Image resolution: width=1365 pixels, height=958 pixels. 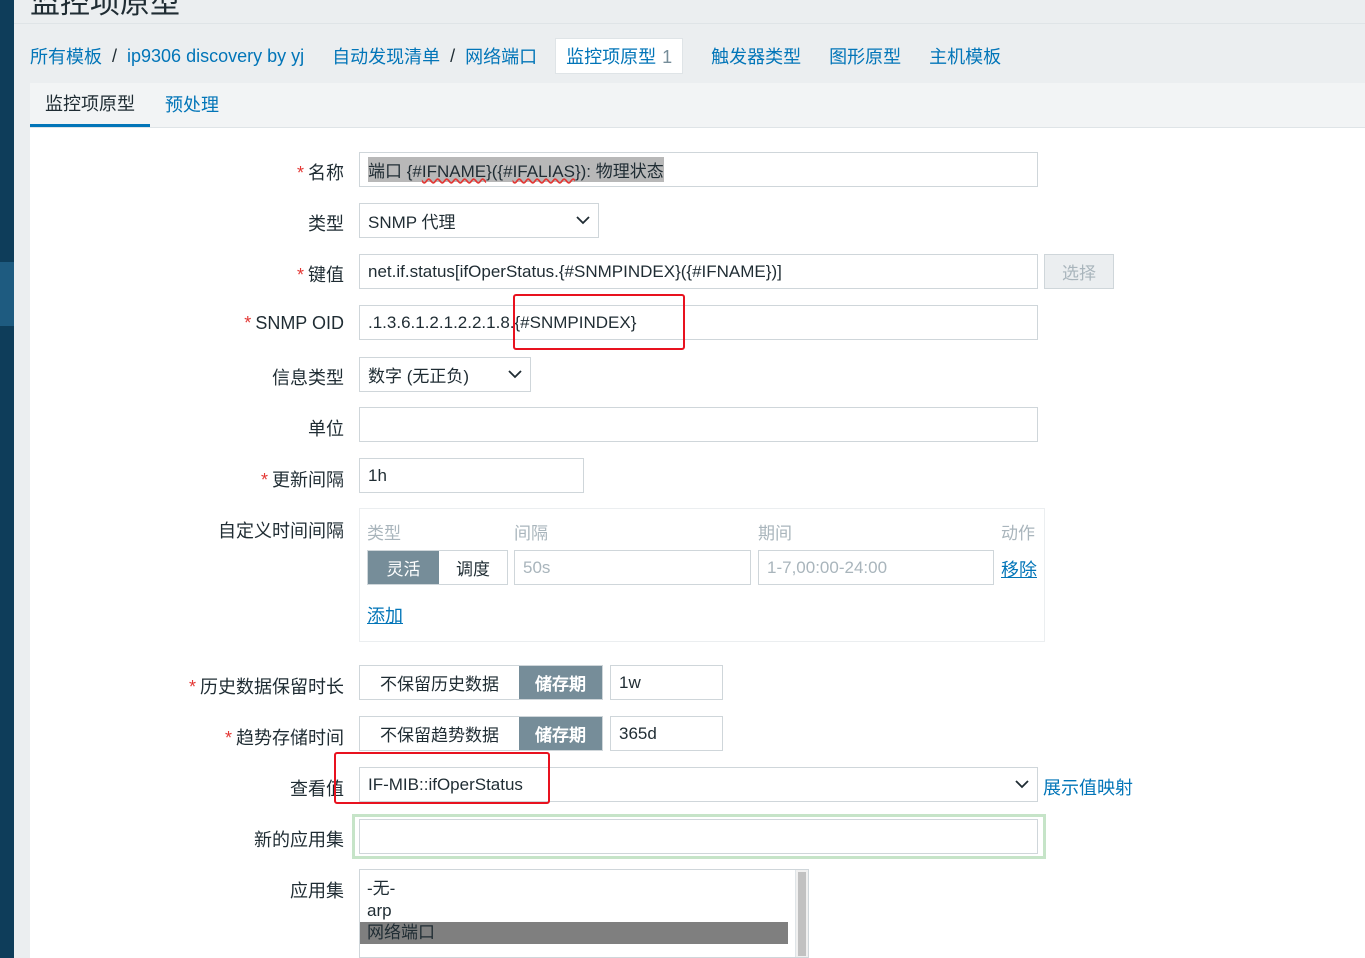 What do you see at coordinates (689, 12) in the screenshot?
I see `page-header: 监控项原型` at bounding box center [689, 12].